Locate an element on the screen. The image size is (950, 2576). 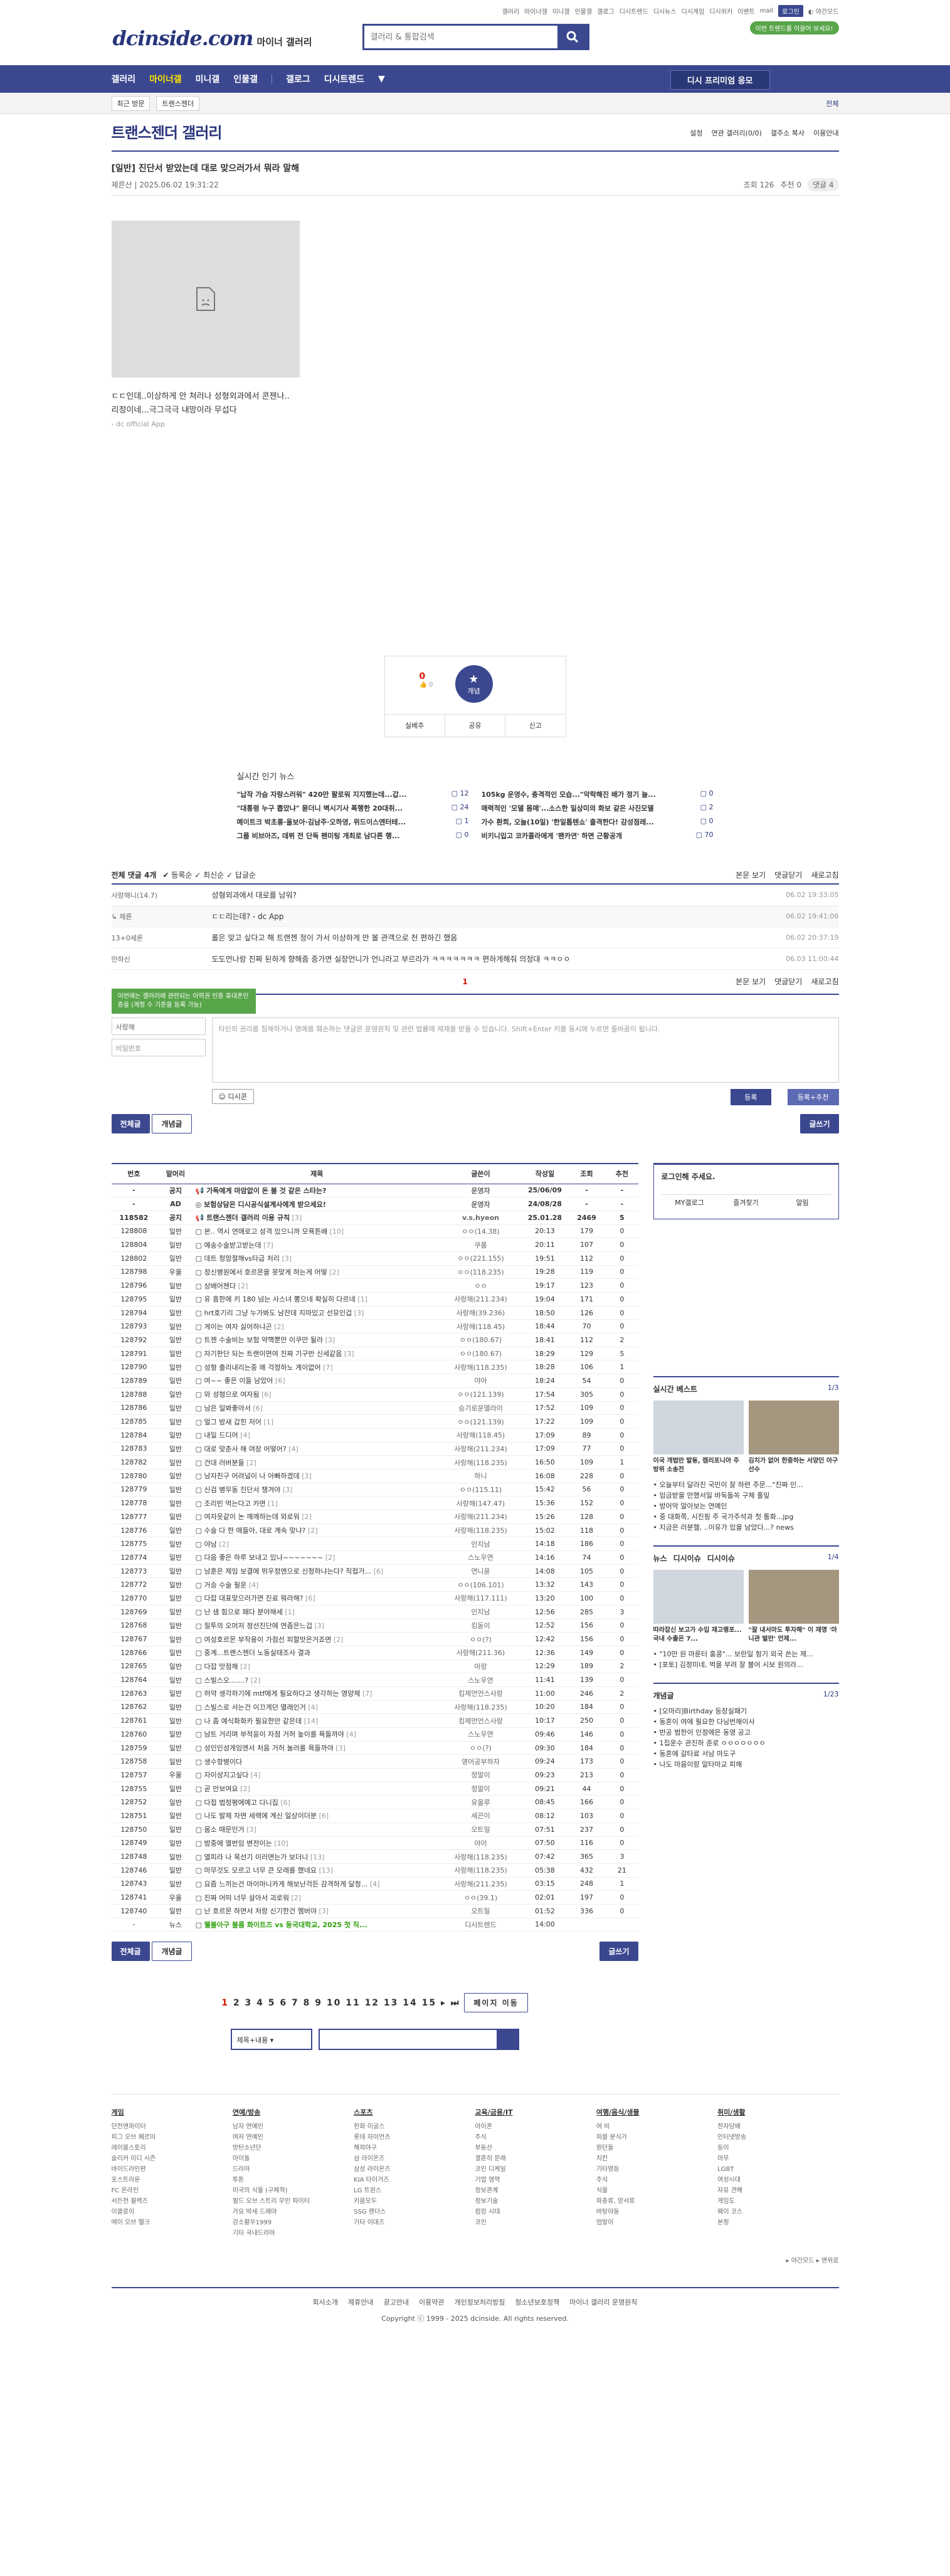
post-writer: ㅇㅇ(180.67) is located at coordinates (481, 1340).